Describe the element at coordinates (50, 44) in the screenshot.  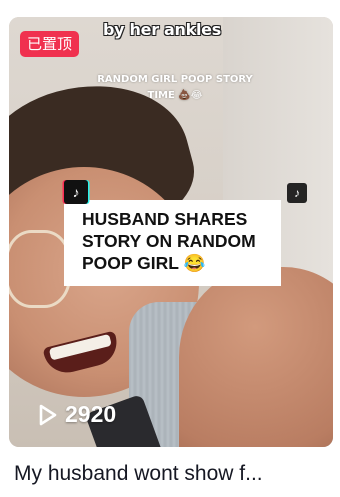
I see `pinned-badge: 已置顶` at that location.